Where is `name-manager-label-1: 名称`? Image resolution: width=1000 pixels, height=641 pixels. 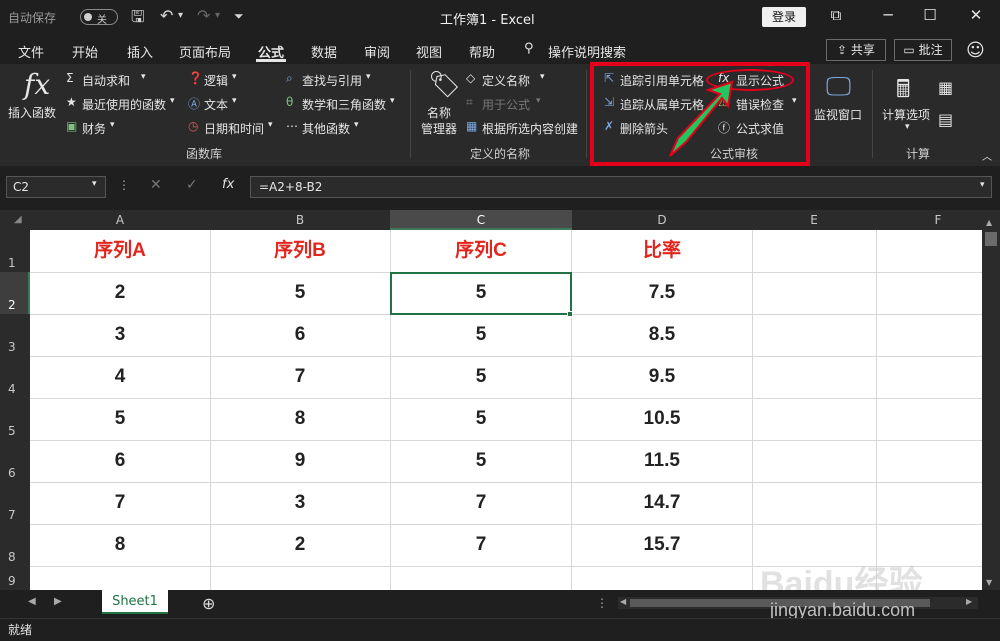
name-manager-label-1: 名称 is located at coordinates (439, 112).